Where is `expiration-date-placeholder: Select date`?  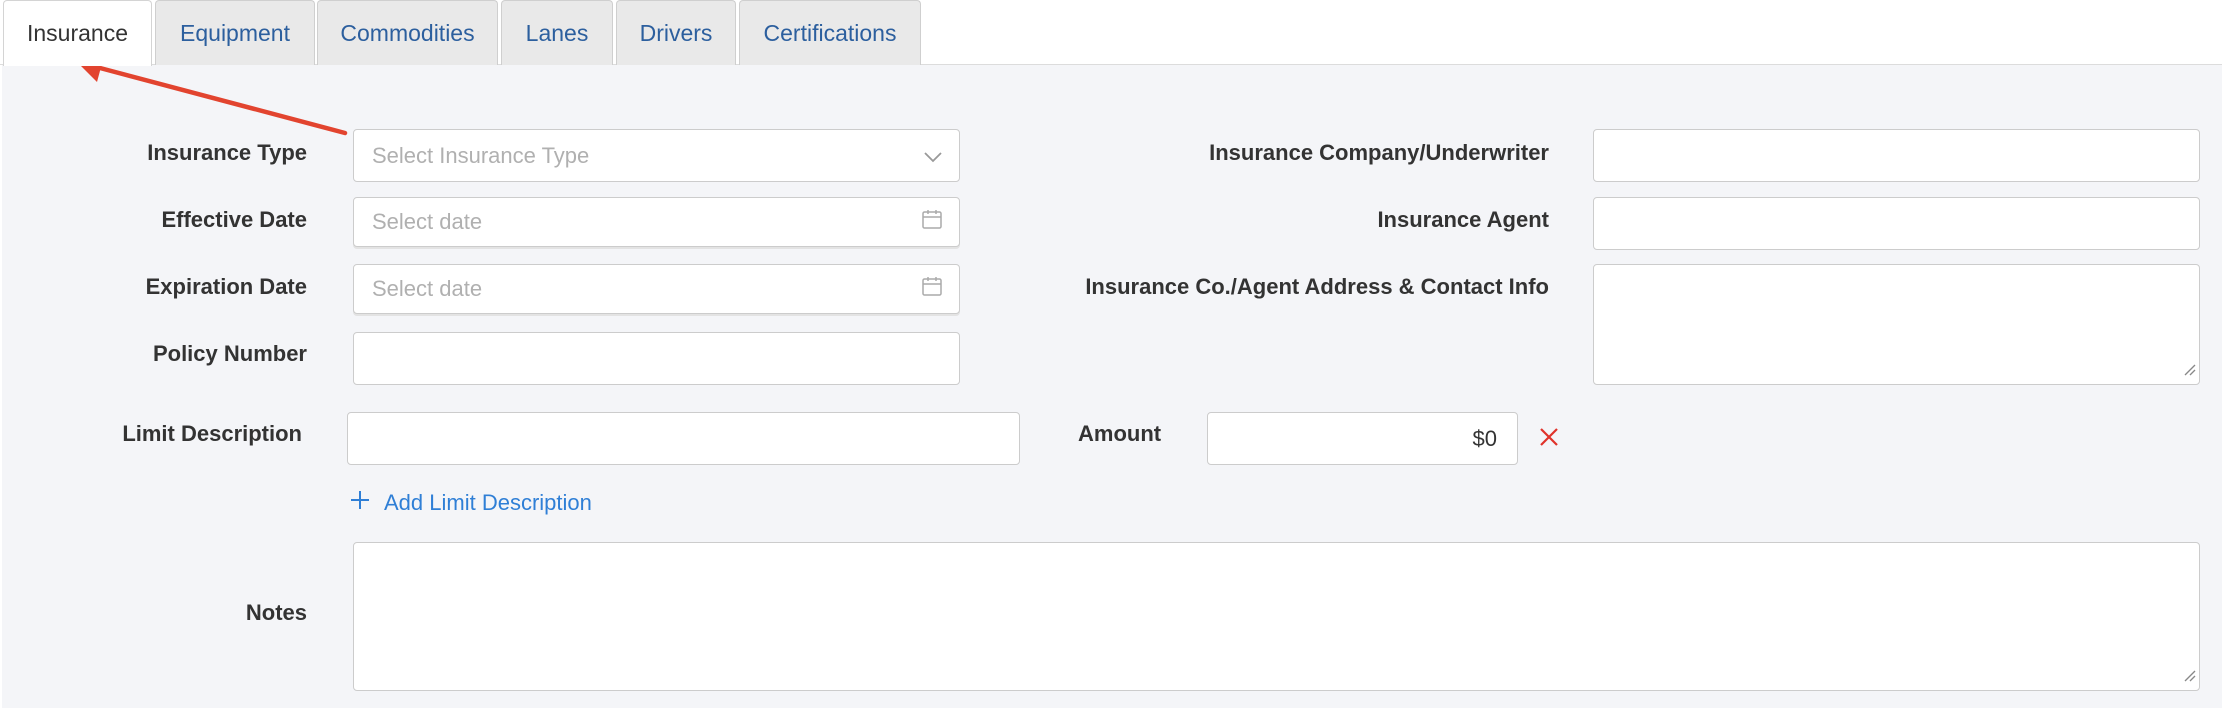
expiration-date-placeholder: Select date is located at coordinates (427, 288).